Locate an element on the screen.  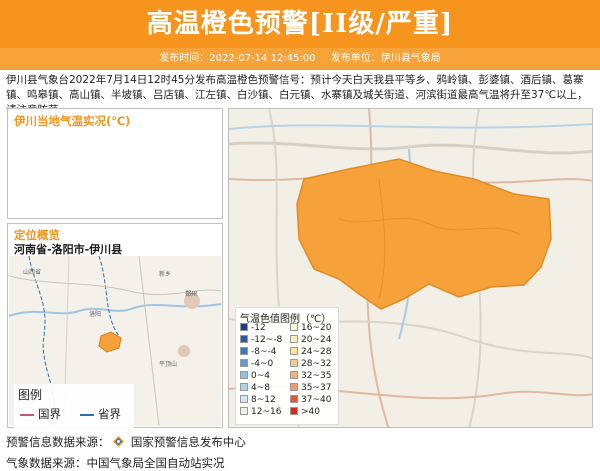
legend-item: 12~16 is located at coordinates (260, 412).